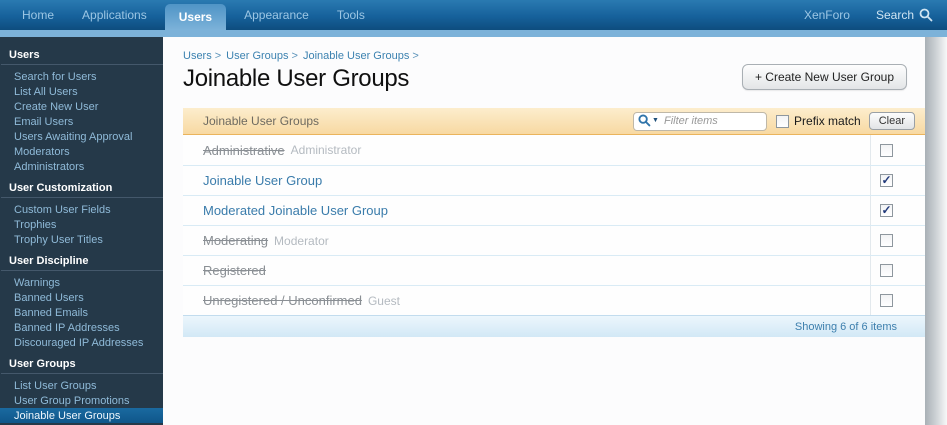  I want to click on user-group-secondary-title: Guest, so click(383, 300).